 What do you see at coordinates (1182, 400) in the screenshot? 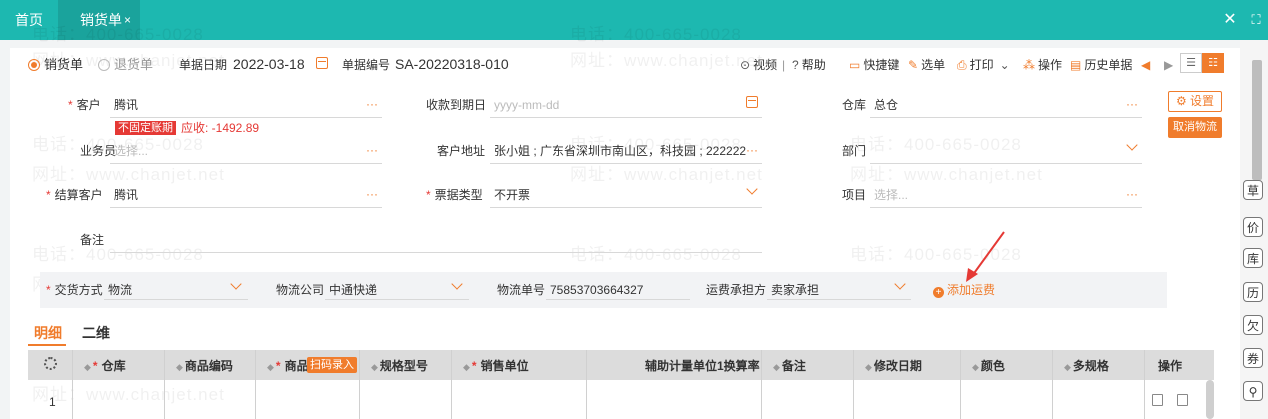
I see `copy-icon` at bounding box center [1182, 400].